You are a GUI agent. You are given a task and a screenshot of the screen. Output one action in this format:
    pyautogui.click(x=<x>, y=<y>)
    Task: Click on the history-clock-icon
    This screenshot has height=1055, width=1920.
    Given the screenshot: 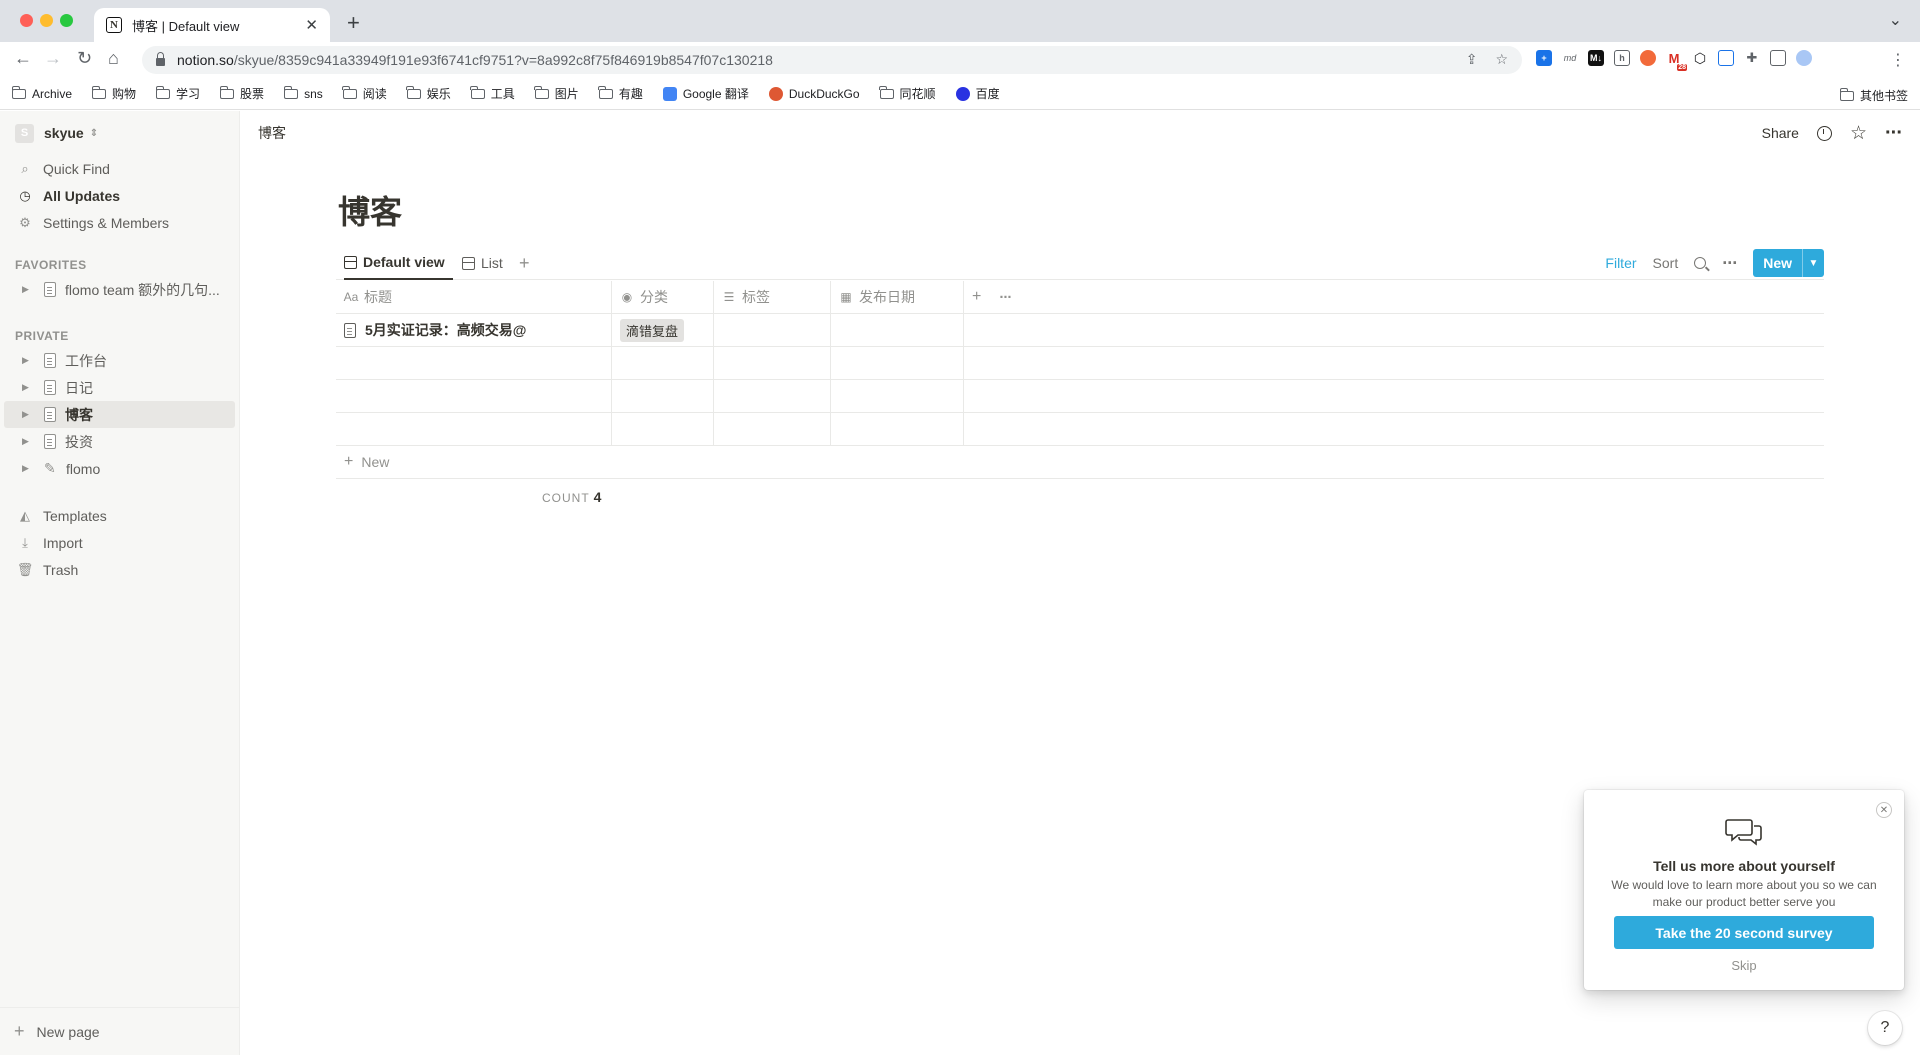 What is the action you would take?
    pyautogui.click(x=1824, y=133)
    